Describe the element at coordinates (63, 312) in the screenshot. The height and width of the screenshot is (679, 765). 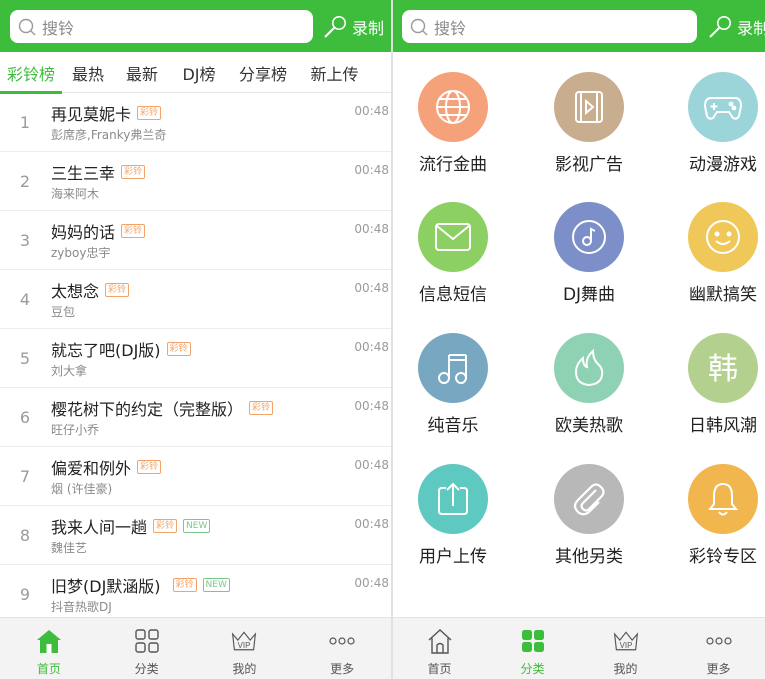
I see `song-artist: 豆包` at that location.